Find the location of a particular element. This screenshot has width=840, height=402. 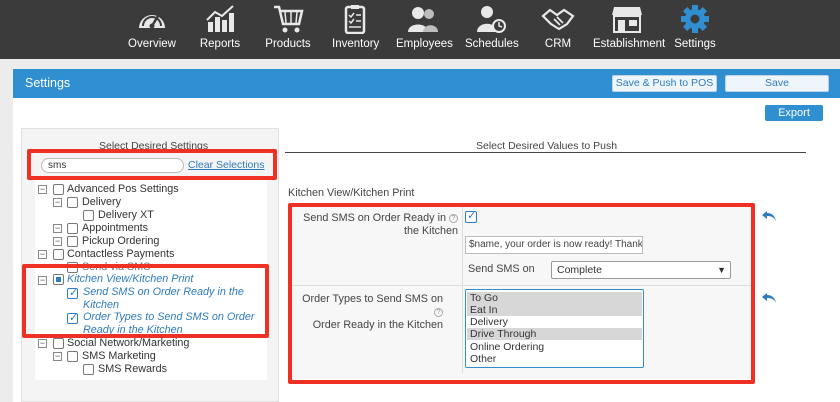

nav-label: Establishment is located at coordinates (629, 44).